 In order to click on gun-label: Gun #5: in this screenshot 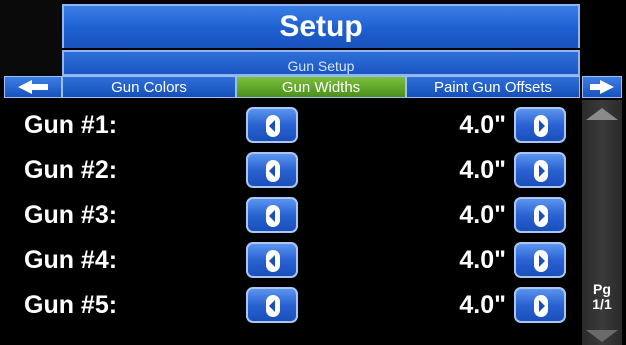, I will do `click(71, 305)`.